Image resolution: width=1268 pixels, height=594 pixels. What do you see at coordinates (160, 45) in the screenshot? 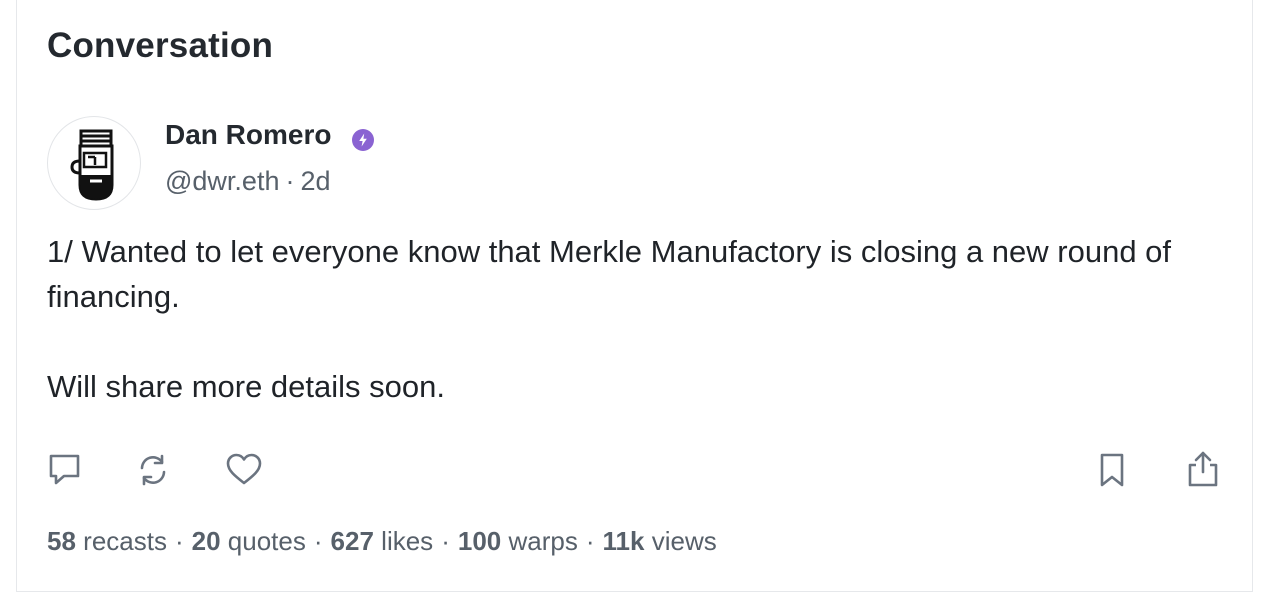
I see `page-title: Conversation` at bounding box center [160, 45].